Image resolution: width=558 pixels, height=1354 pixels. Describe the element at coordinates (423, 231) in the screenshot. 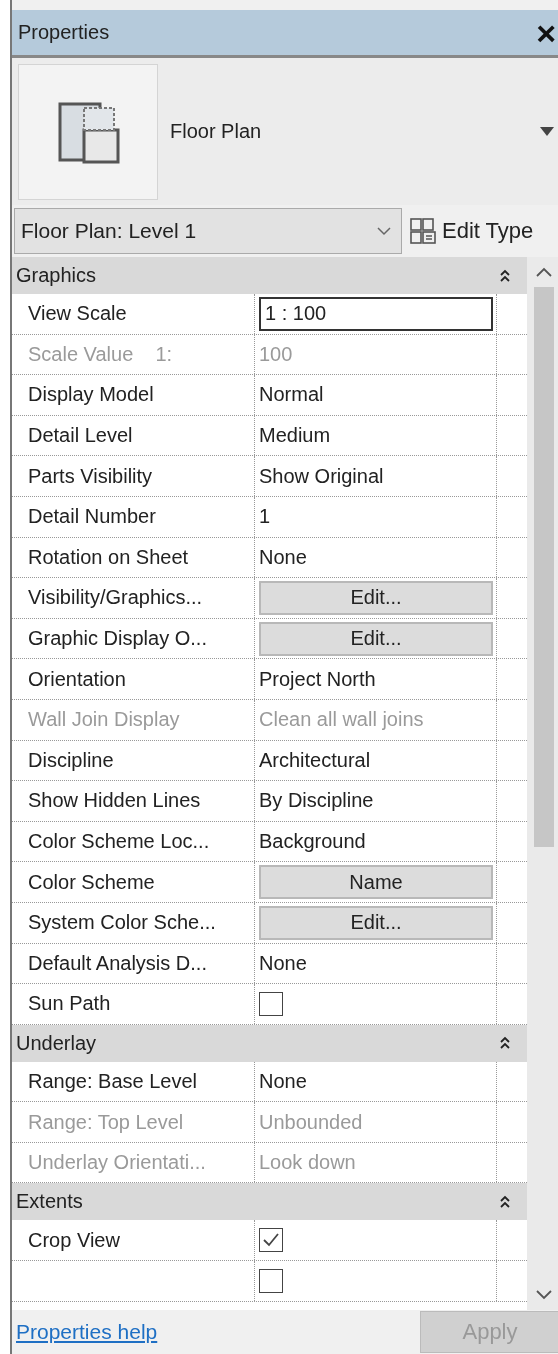

I see `type-properties-icon` at that location.